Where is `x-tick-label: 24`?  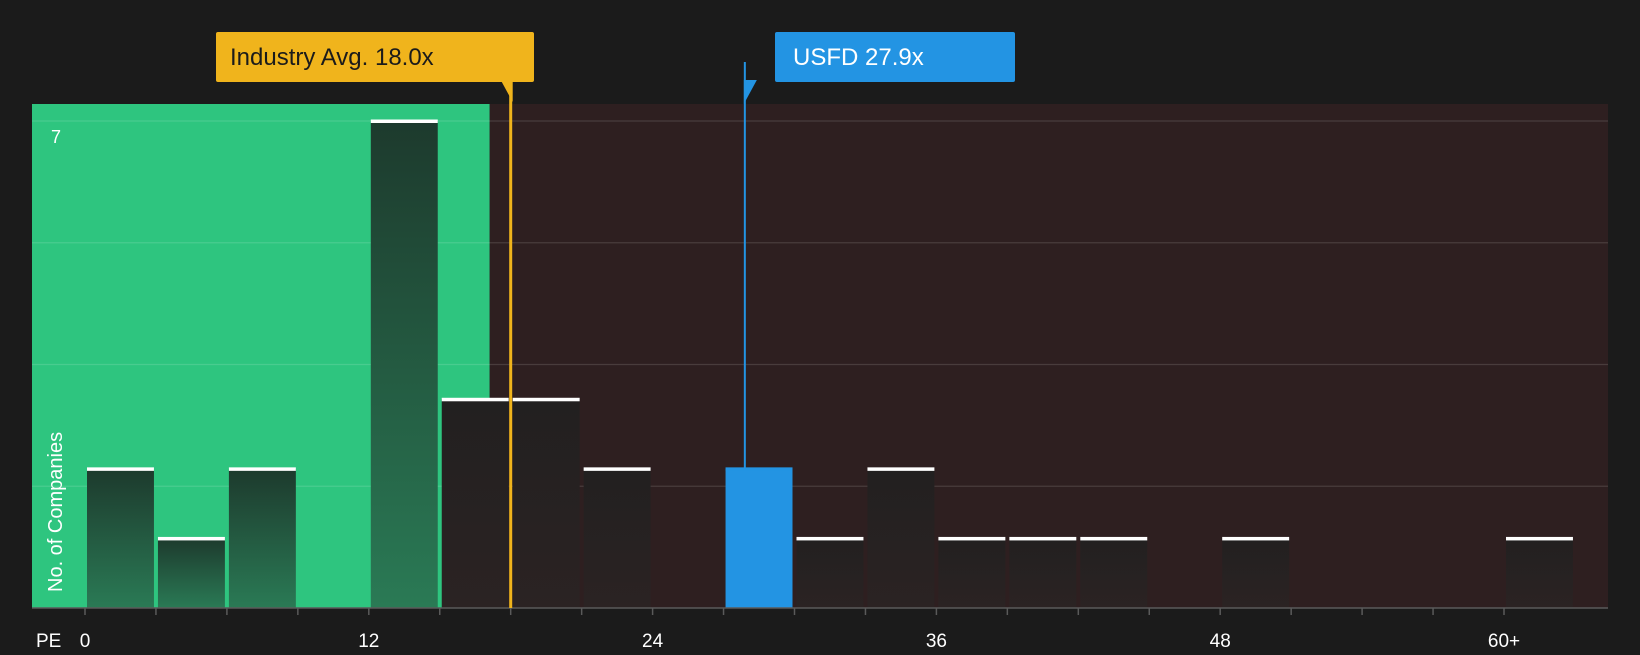 x-tick-label: 24 is located at coordinates (653, 640).